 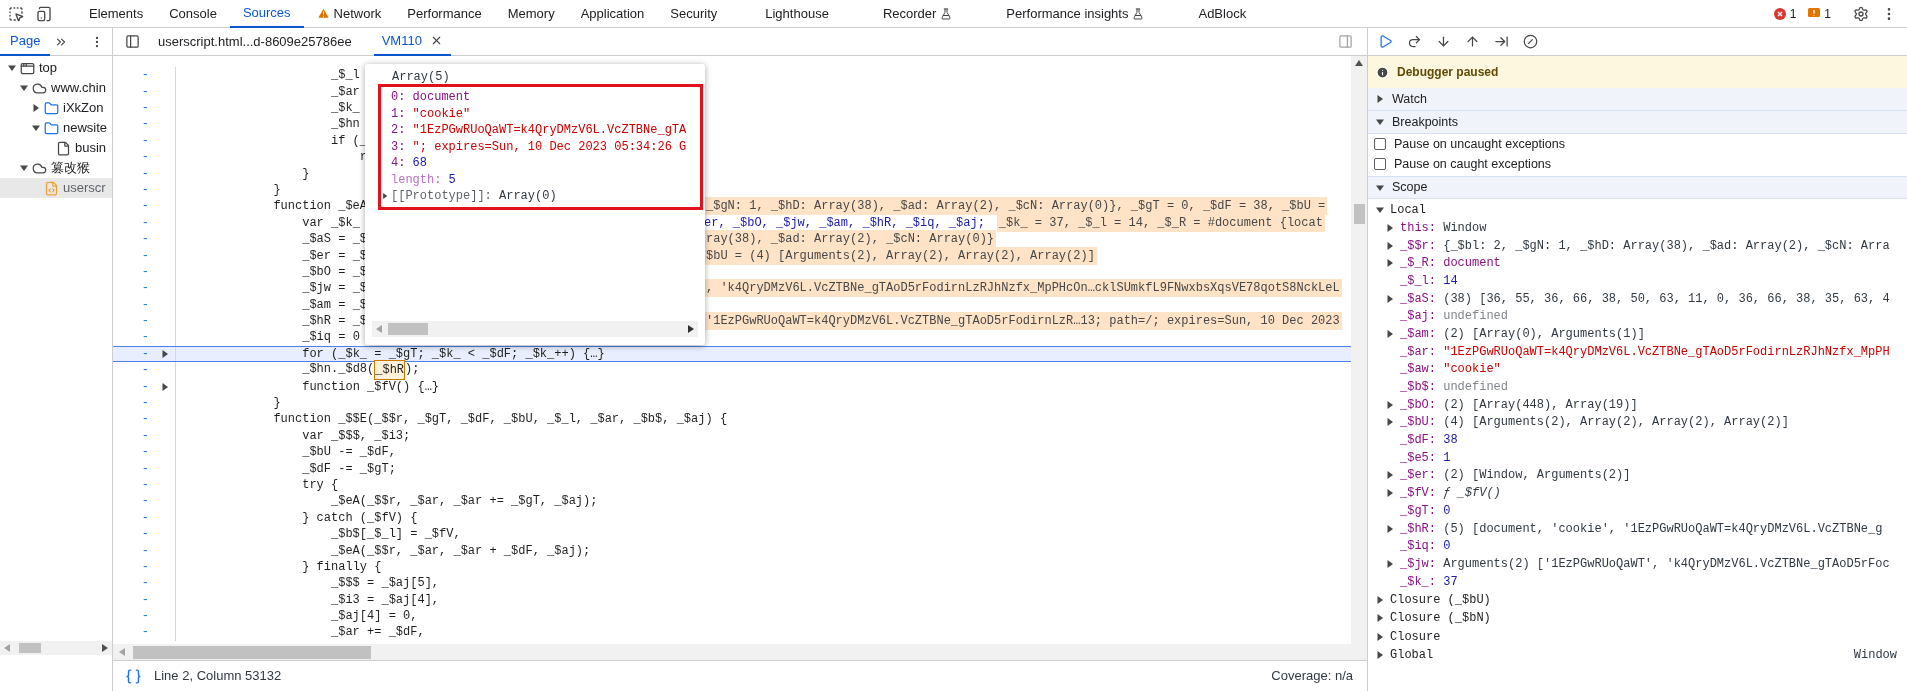 I want to click on scope-variable: _$aw: "cookie", so click(x=1450, y=369).